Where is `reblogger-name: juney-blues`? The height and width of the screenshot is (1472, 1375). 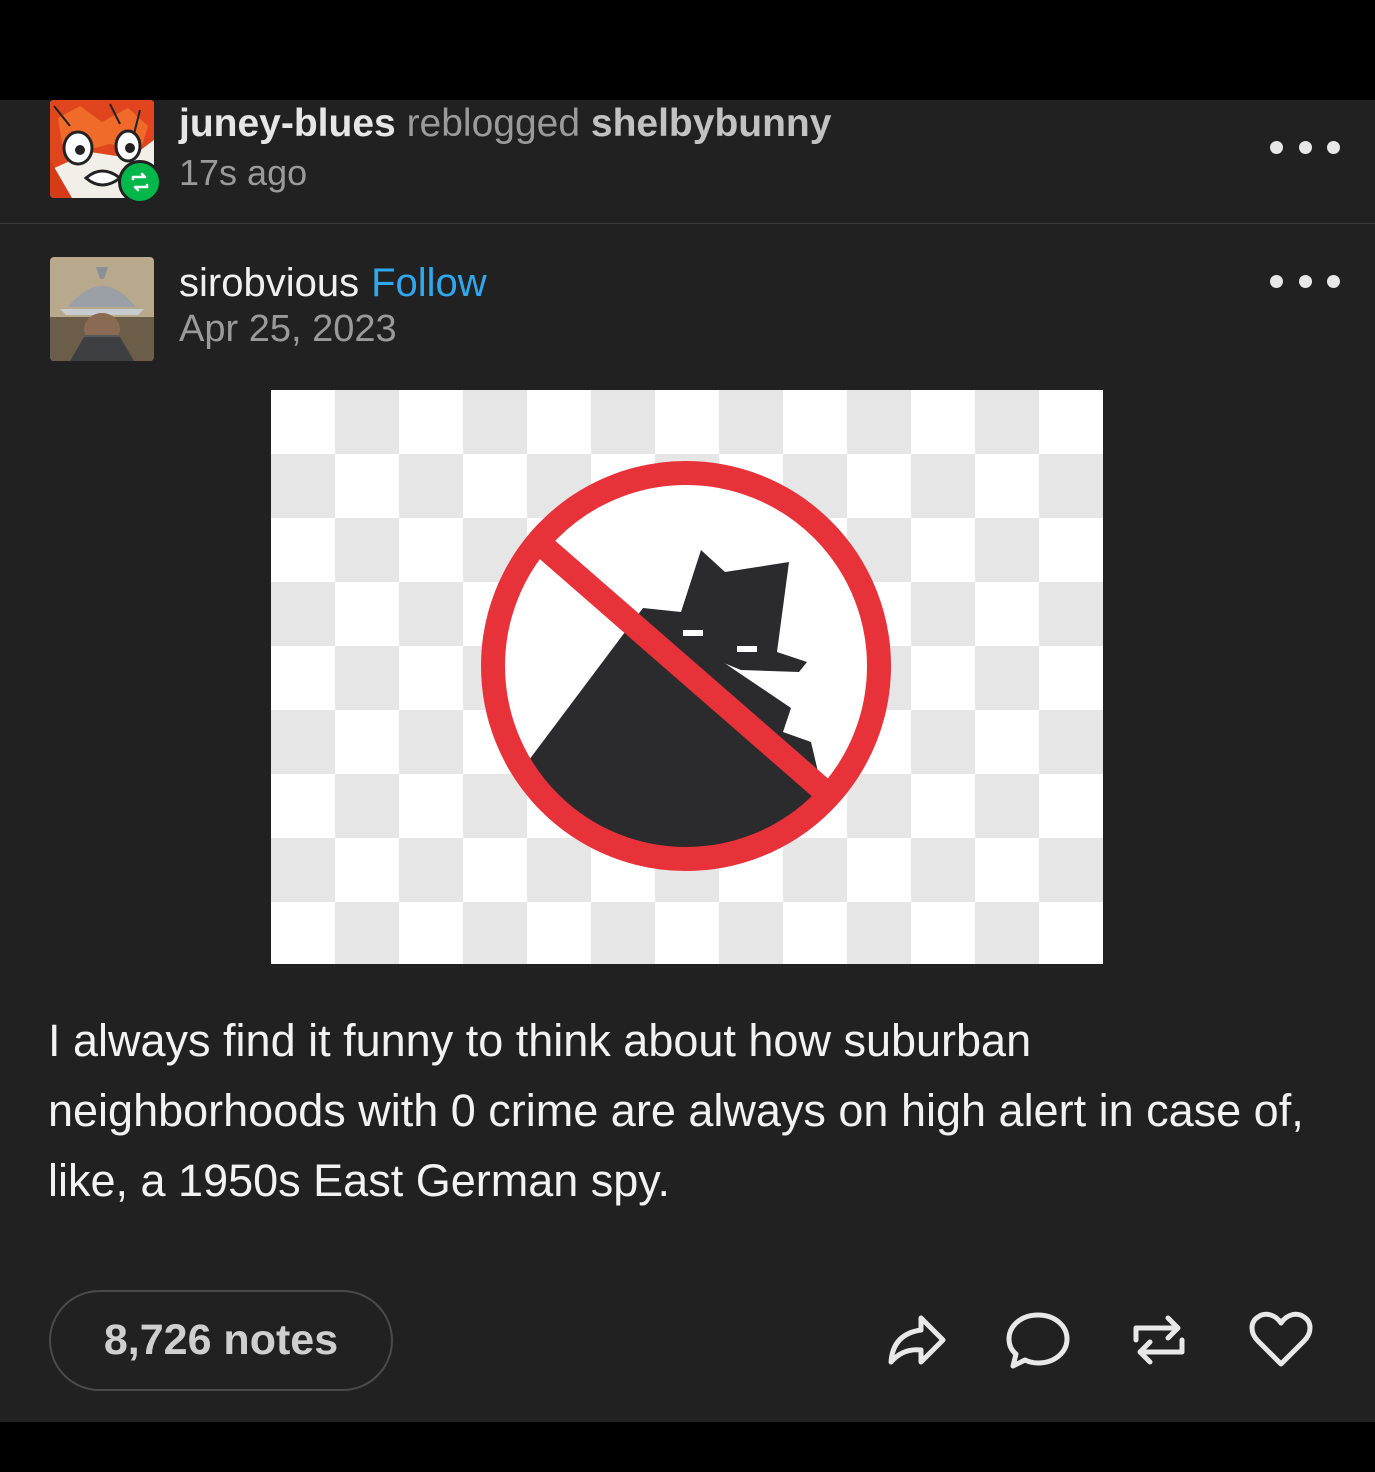 reblogger-name: juney-blues is located at coordinates (287, 123).